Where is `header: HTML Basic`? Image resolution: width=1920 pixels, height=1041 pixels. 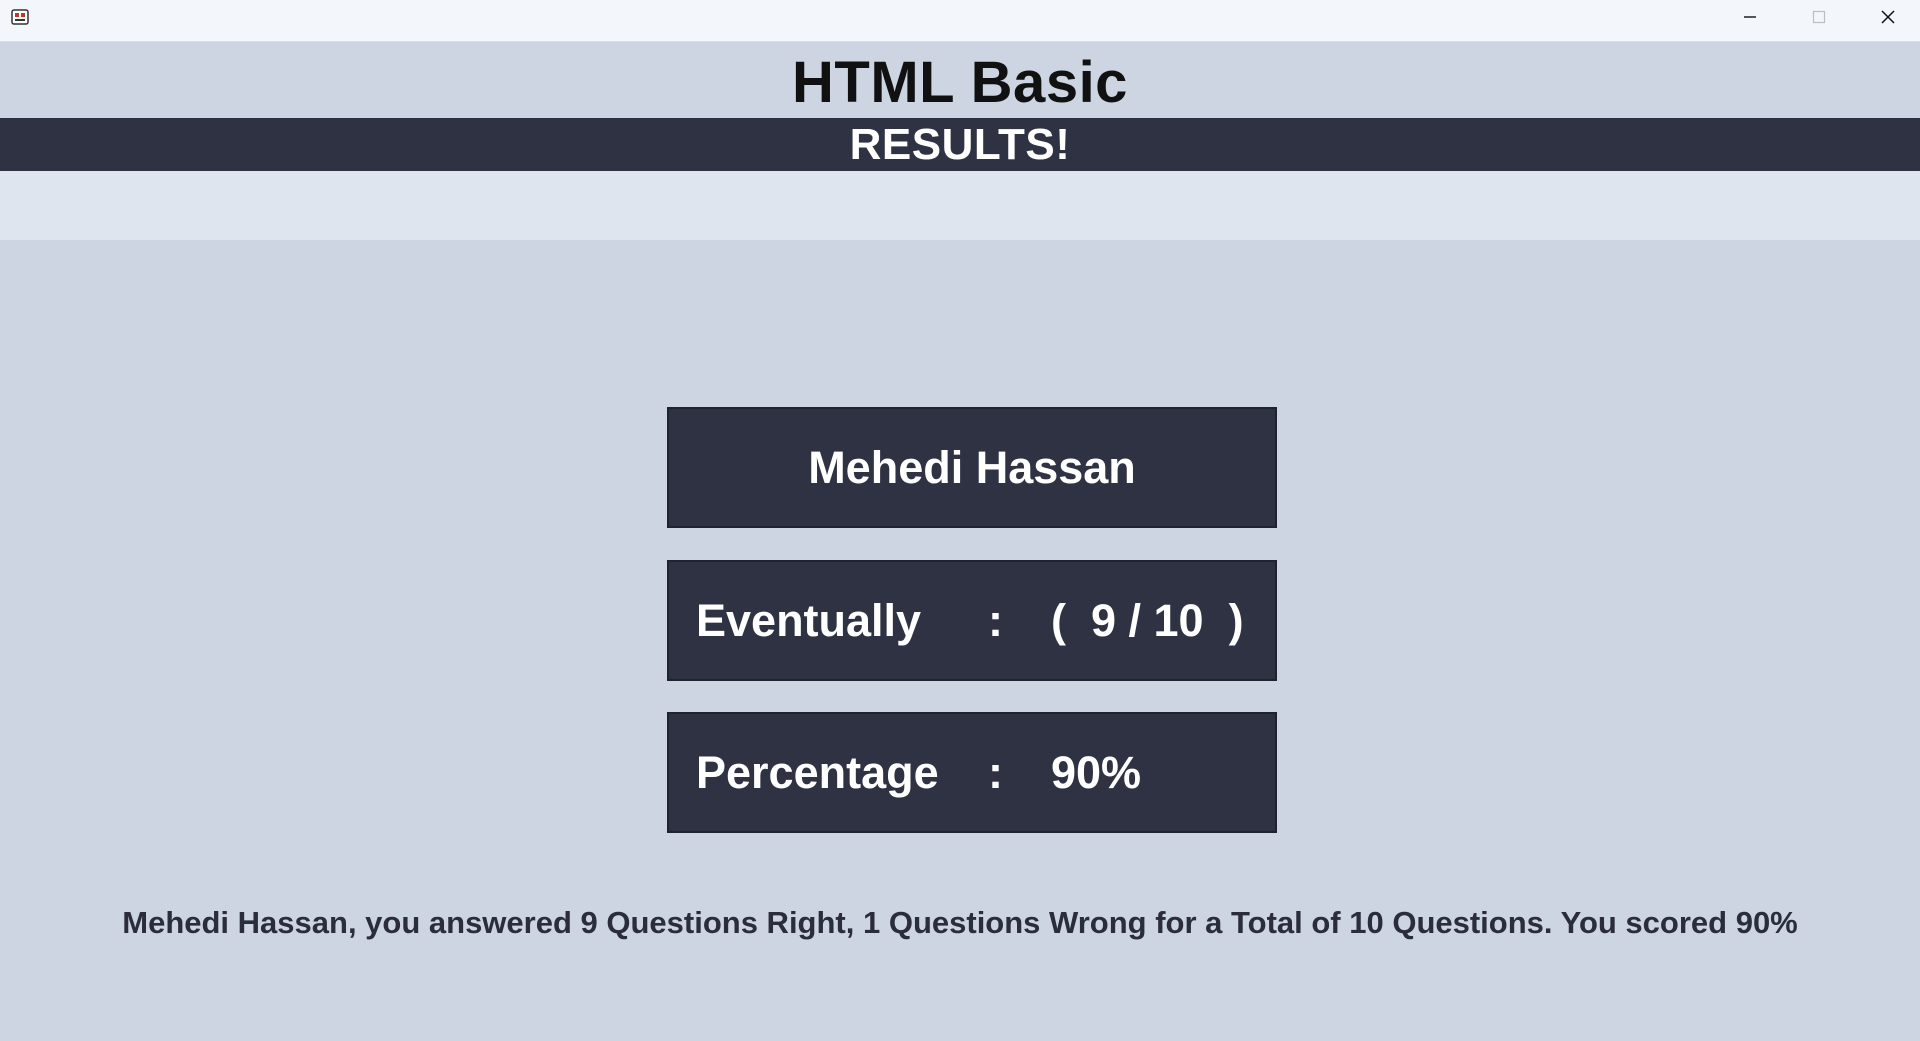
header: HTML Basic is located at coordinates (960, 80).